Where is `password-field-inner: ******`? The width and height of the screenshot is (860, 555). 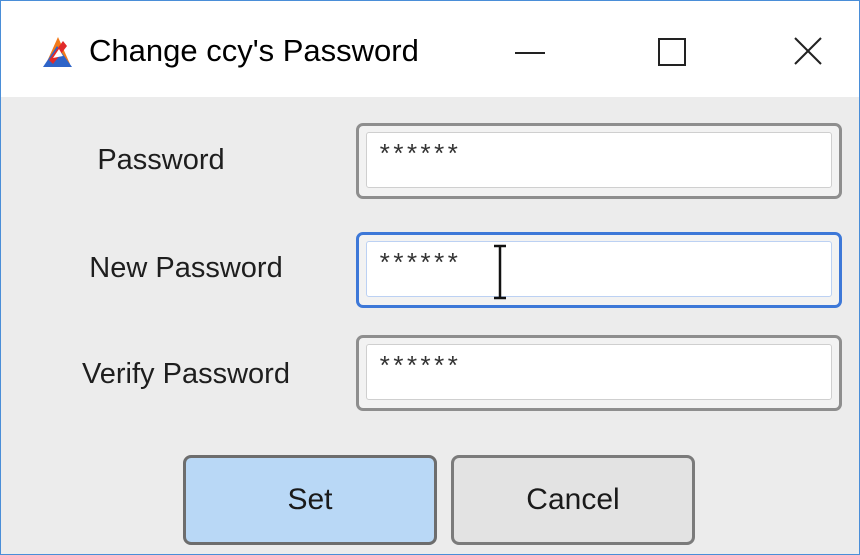
password-field-inner: ****** is located at coordinates (599, 160).